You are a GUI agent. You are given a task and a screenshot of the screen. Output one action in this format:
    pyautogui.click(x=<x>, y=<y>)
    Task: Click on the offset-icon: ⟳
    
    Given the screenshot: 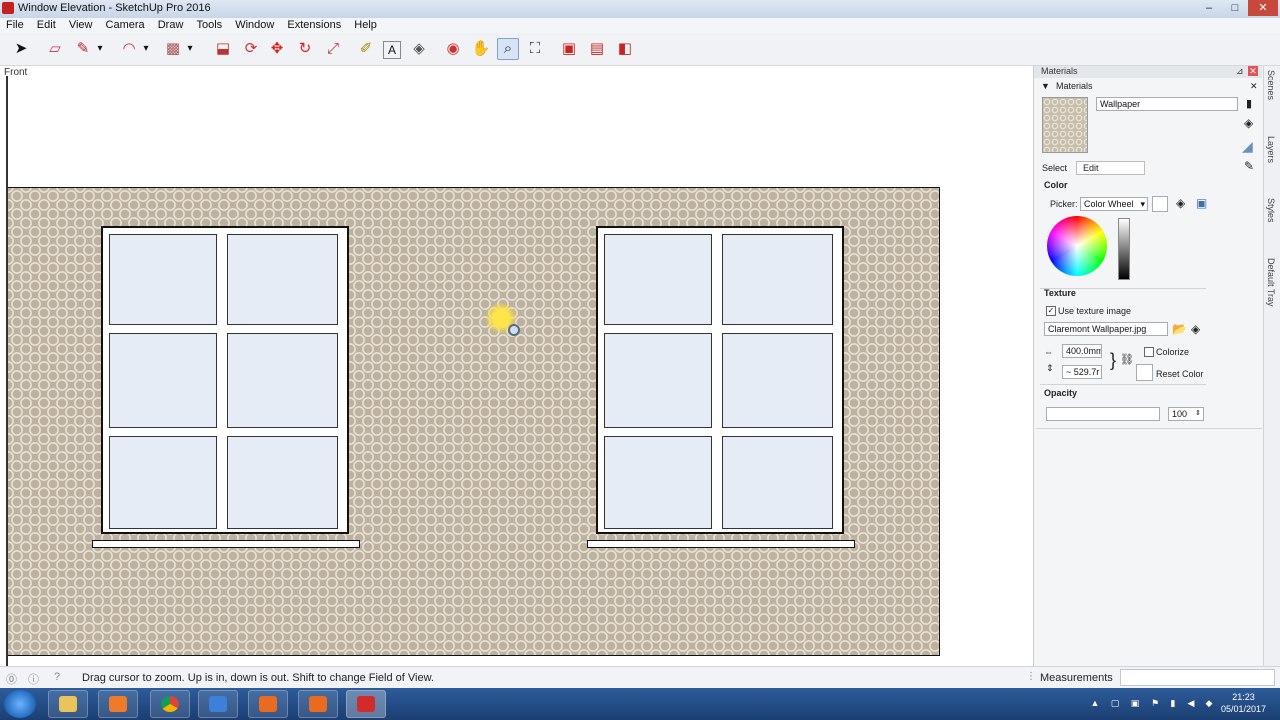 What is the action you would take?
    pyautogui.click(x=251, y=49)
    